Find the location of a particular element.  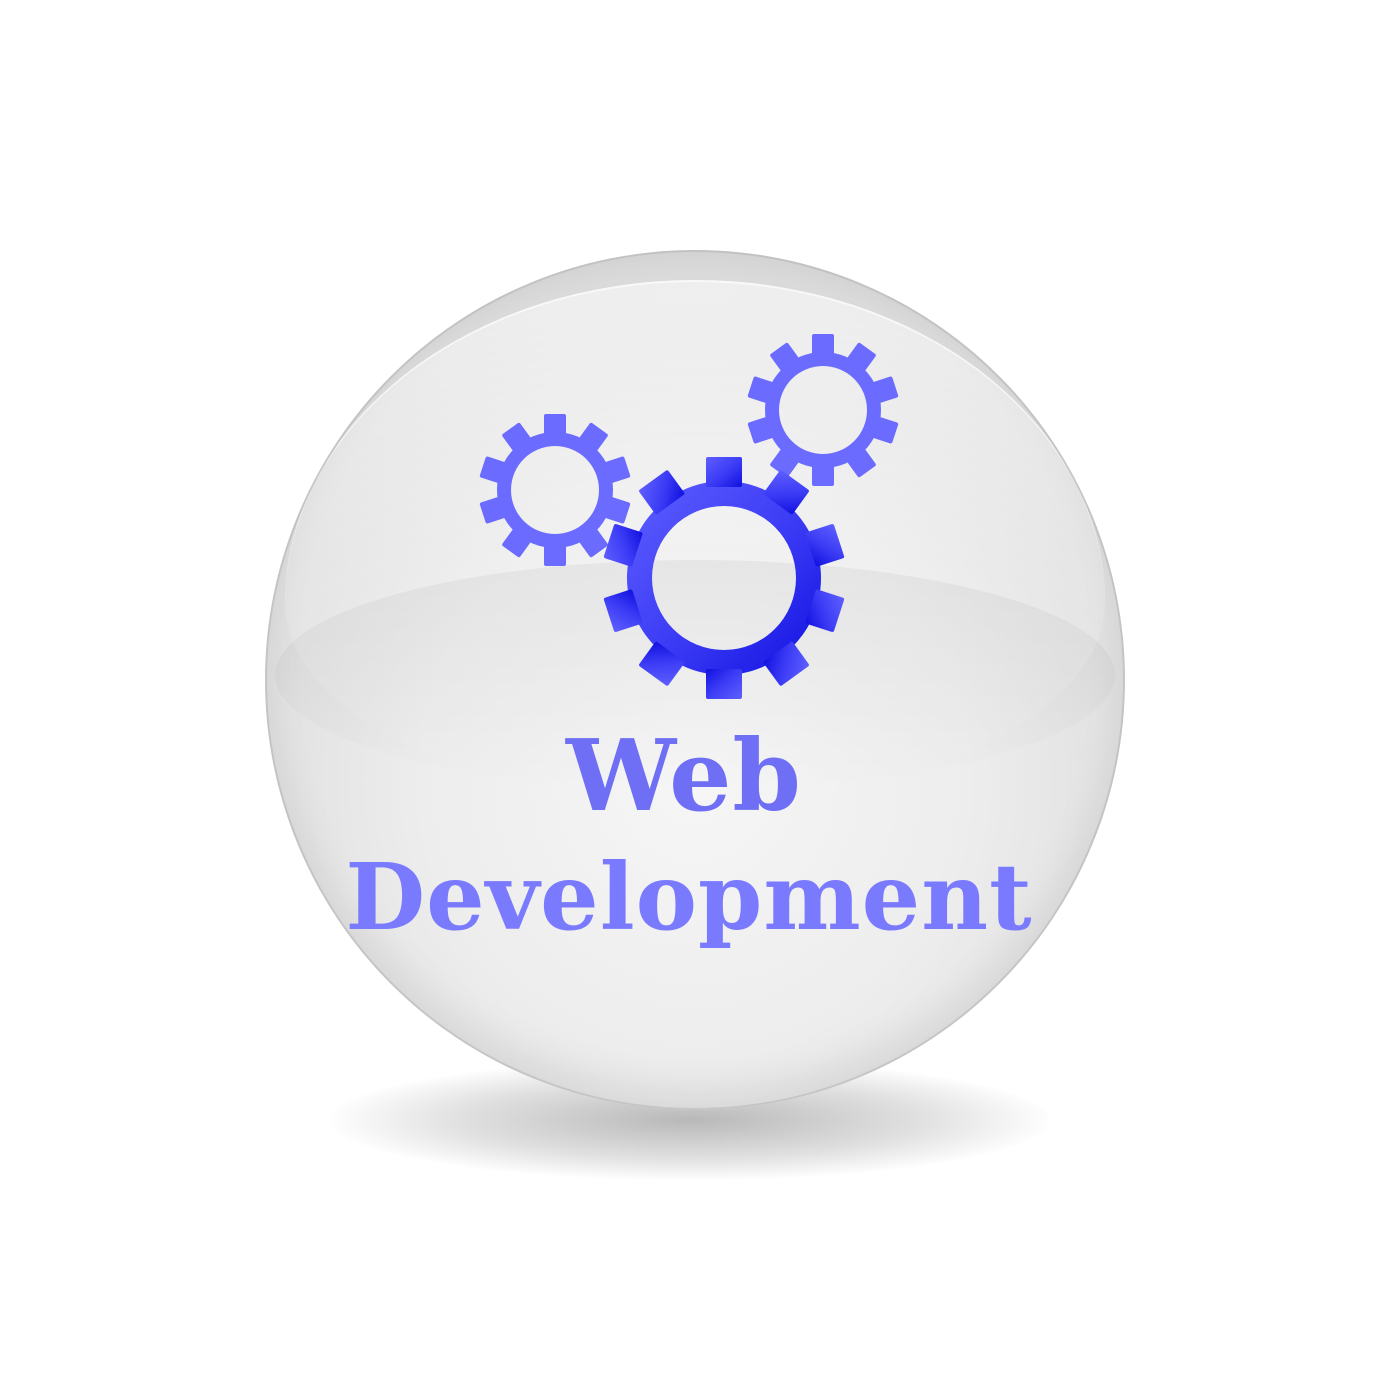

title-line-1: Web is located at coordinates (684, 776).